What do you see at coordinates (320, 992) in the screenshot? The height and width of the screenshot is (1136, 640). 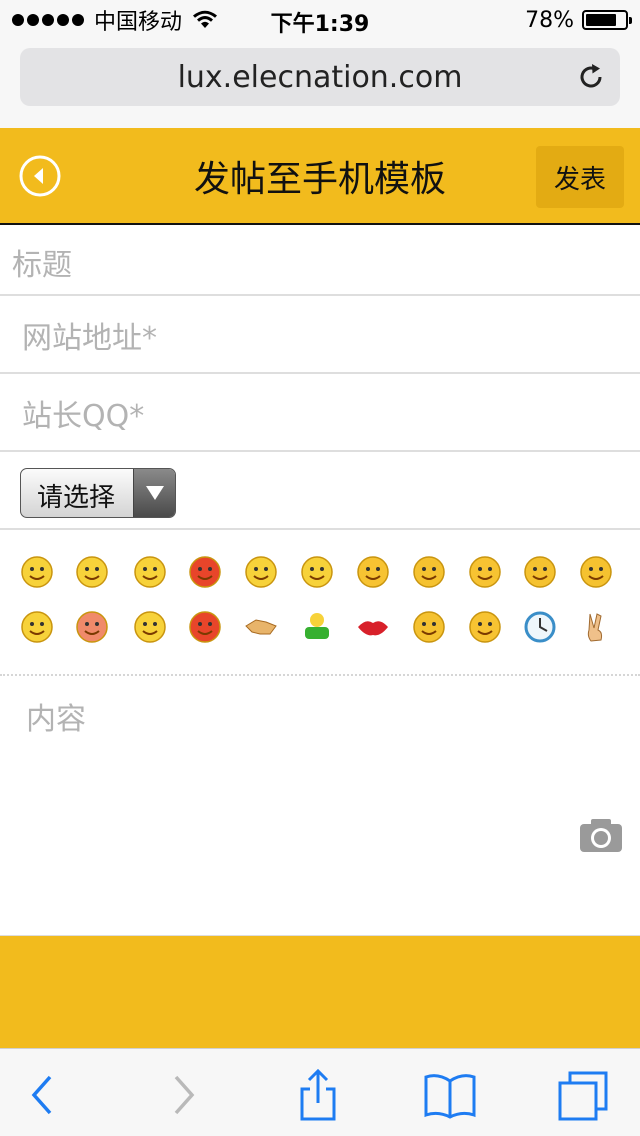 I see `footer-bar` at bounding box center [320, 992].